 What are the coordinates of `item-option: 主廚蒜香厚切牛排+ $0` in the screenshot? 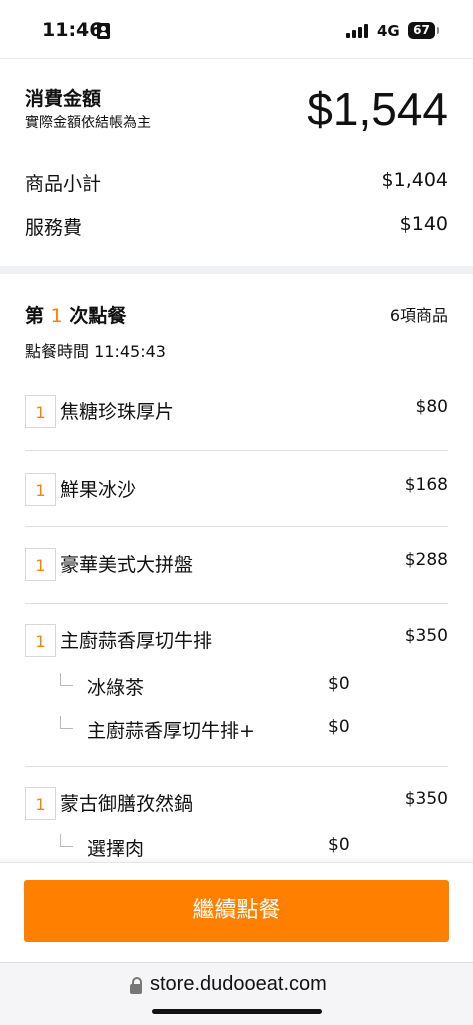 It's located at (210, 730).